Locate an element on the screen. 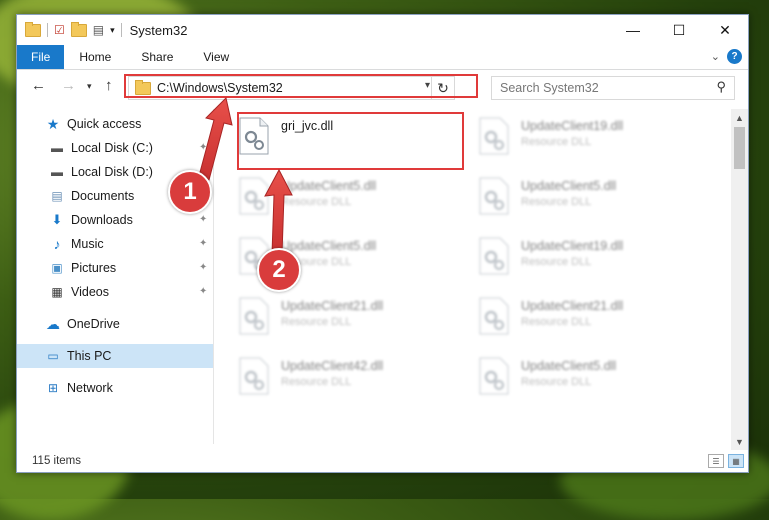 The height and width of the screenshot is (520, 769). search-icon: ⚲ is located at coordinates (721, 87).